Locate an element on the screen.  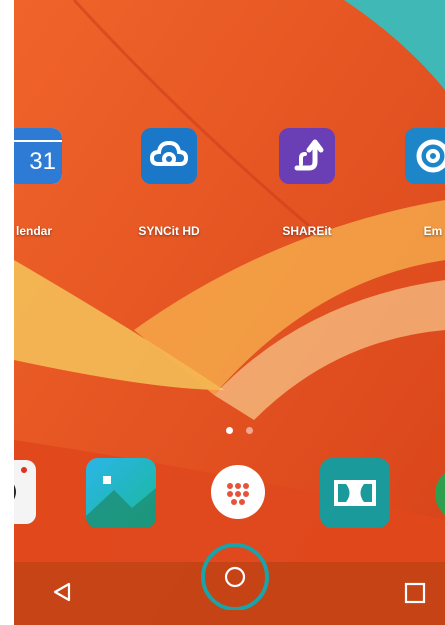
camera-icon is located at coordinates (26, 492).